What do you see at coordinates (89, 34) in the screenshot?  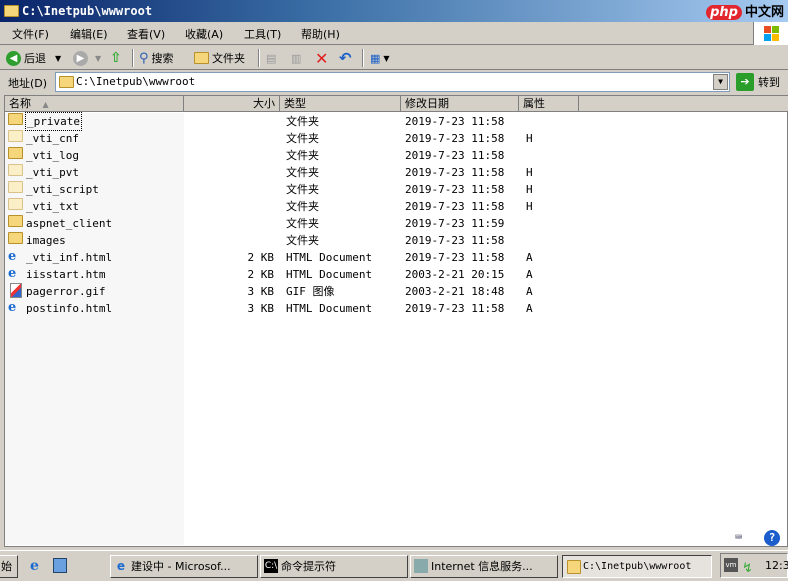 I see `menu-edit: 编辑(E)` at bounding box center [89, 34].